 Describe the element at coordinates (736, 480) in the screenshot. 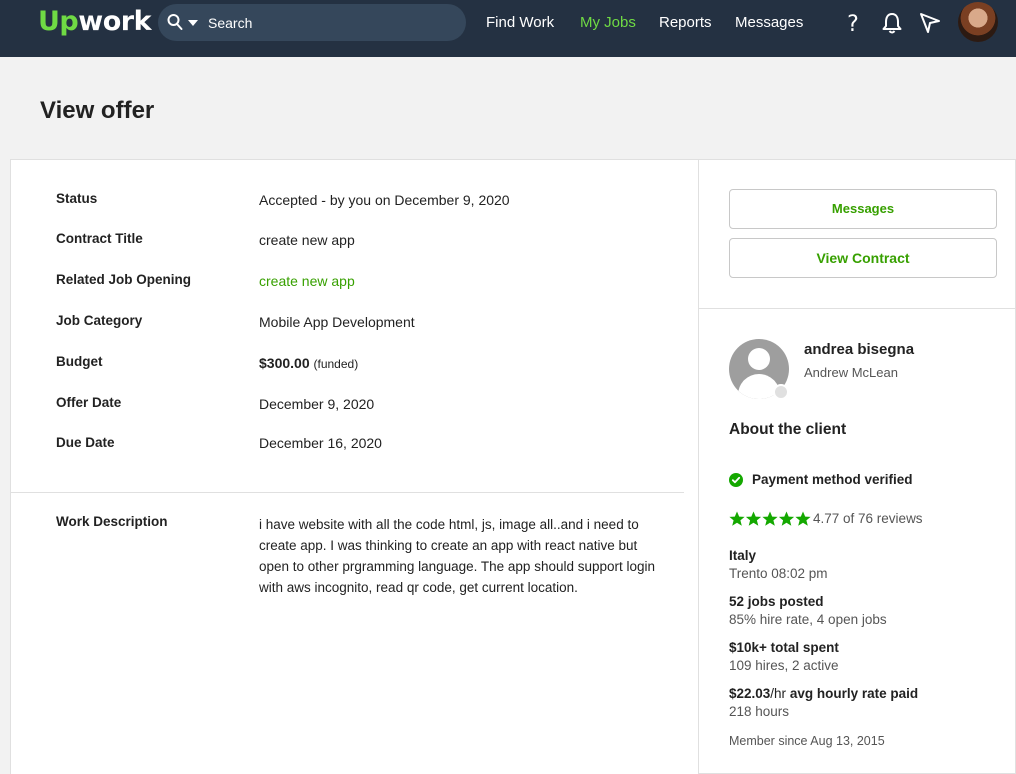

I see `verified-check-icon` at that location.